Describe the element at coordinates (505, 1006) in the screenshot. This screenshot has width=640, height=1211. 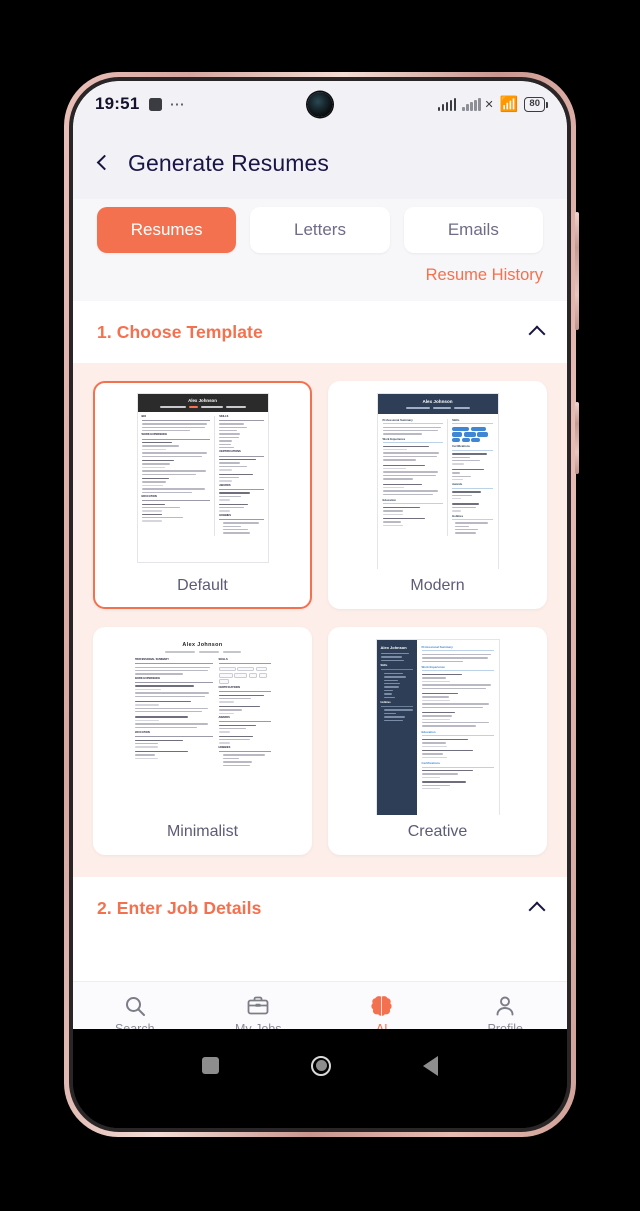
I see `person-icon` at that location.